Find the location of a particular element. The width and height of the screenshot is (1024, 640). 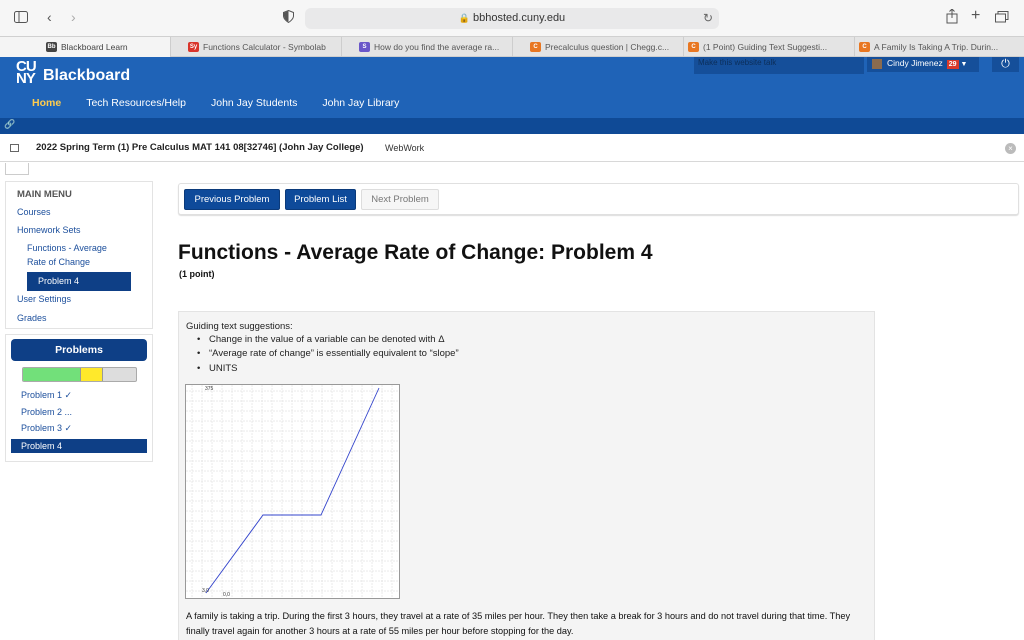

nav-john-jay-library: John Jay Library is located at coordinates (360, 103).